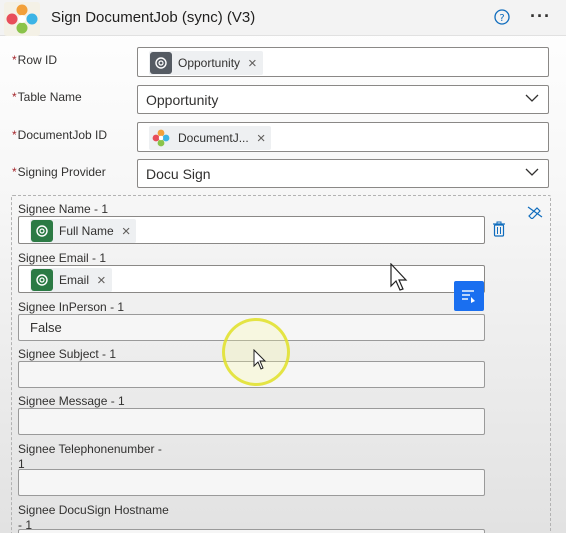 Image resolution: width=566 pixels, height=533 pixels. Describe the element at coordinates (71, 401) in the screenshot. I see `signee-message-label: Signee Message - 1` at that location.